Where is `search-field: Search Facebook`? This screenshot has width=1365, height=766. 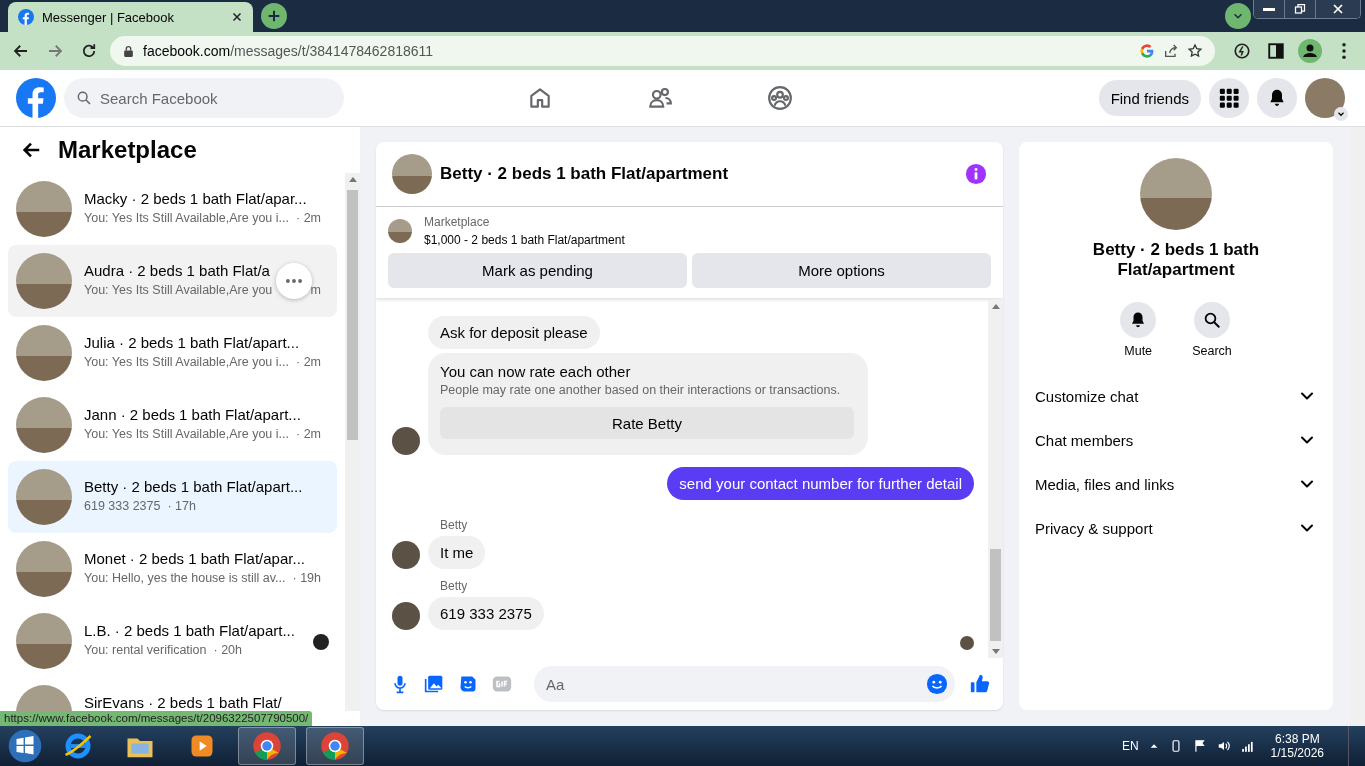
search-field: Search Facebook is located at coordinates (204, 98).